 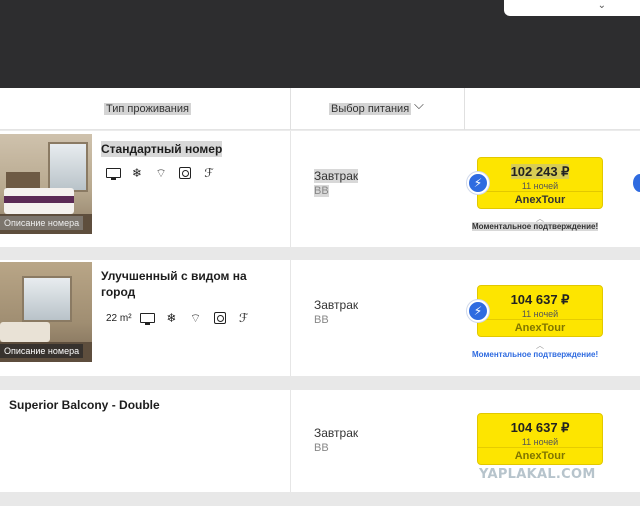 I want to click on room-name: Улучшенный с видом на город, so click(x=174, y=284).